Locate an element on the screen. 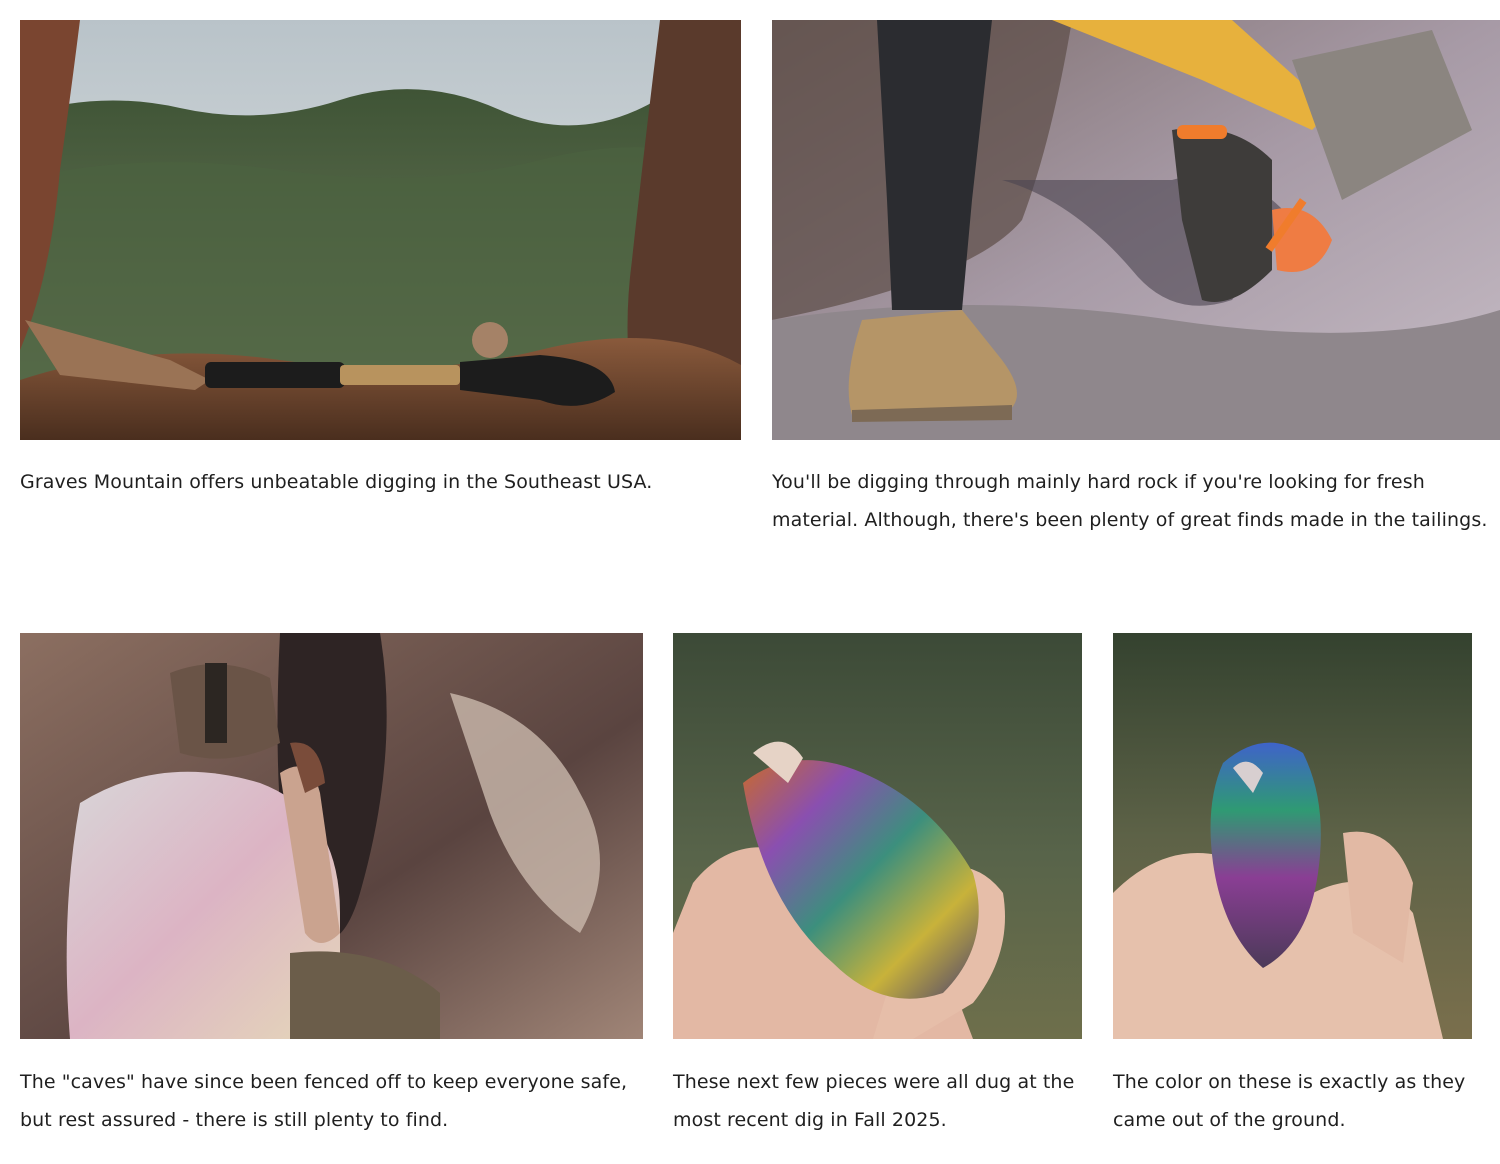 Image resolution: width=1500 pixels, height=1164 pixels. specimen-large-image is located at coordinates (877, 836).